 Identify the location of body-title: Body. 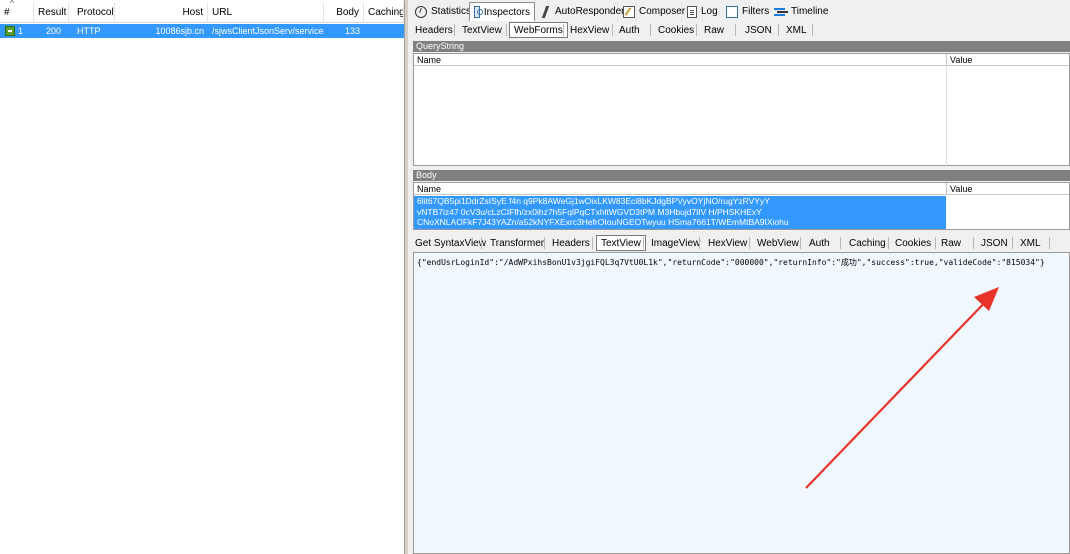
(741, 175).